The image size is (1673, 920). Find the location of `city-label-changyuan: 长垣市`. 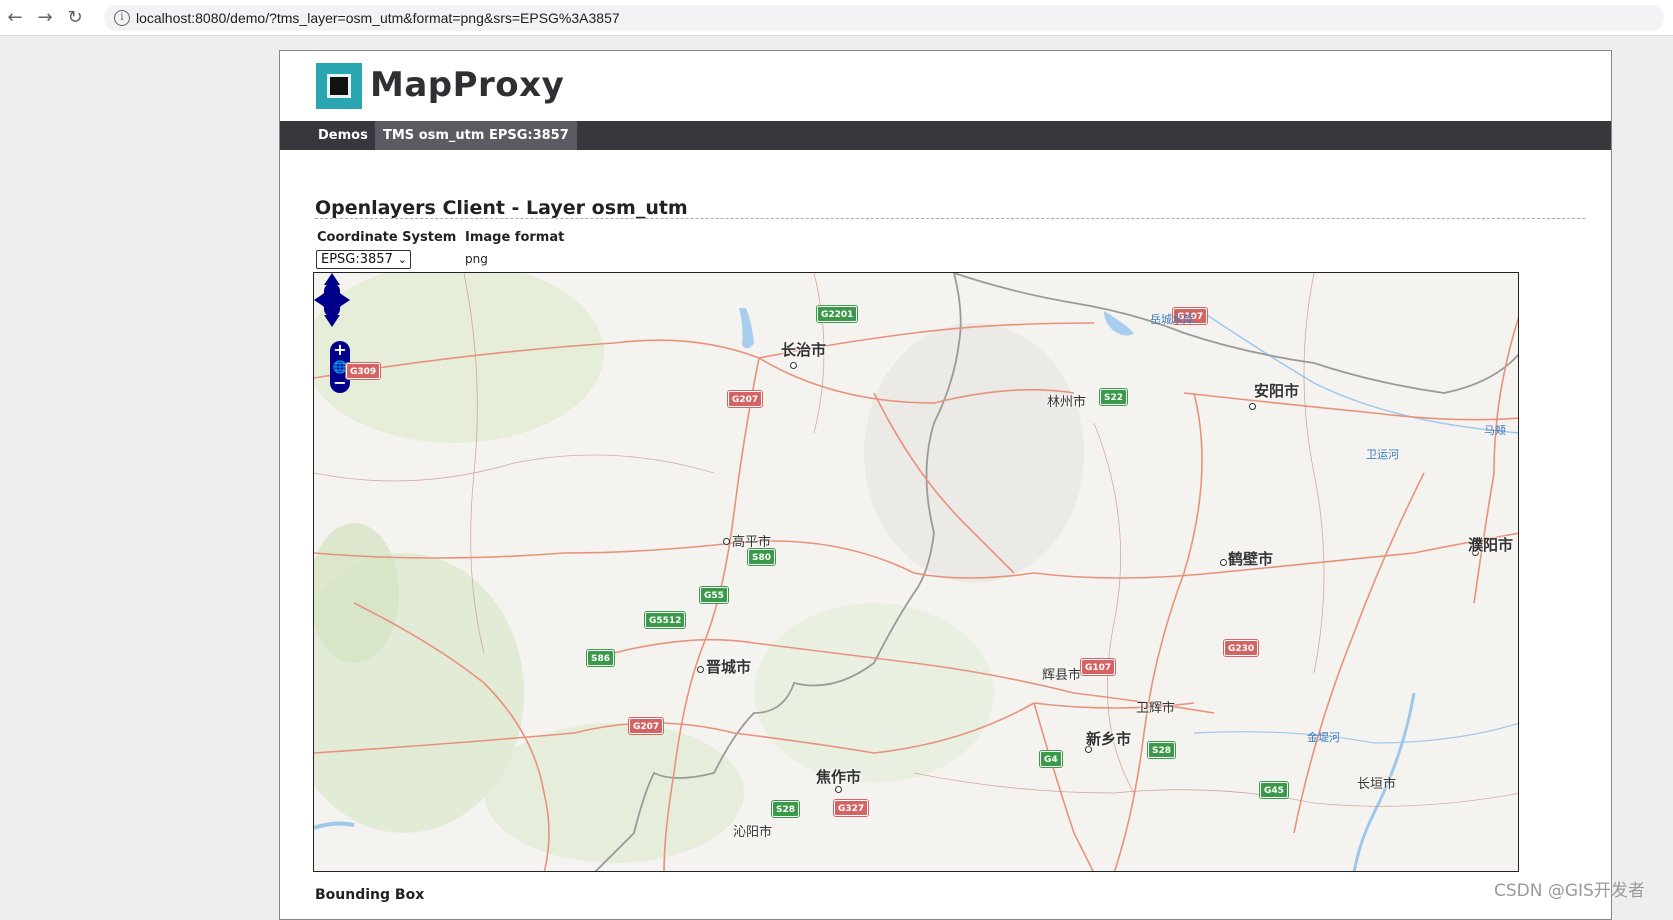

city-label-changyuan: 长垣市 is located at coordinates (1377, 784).